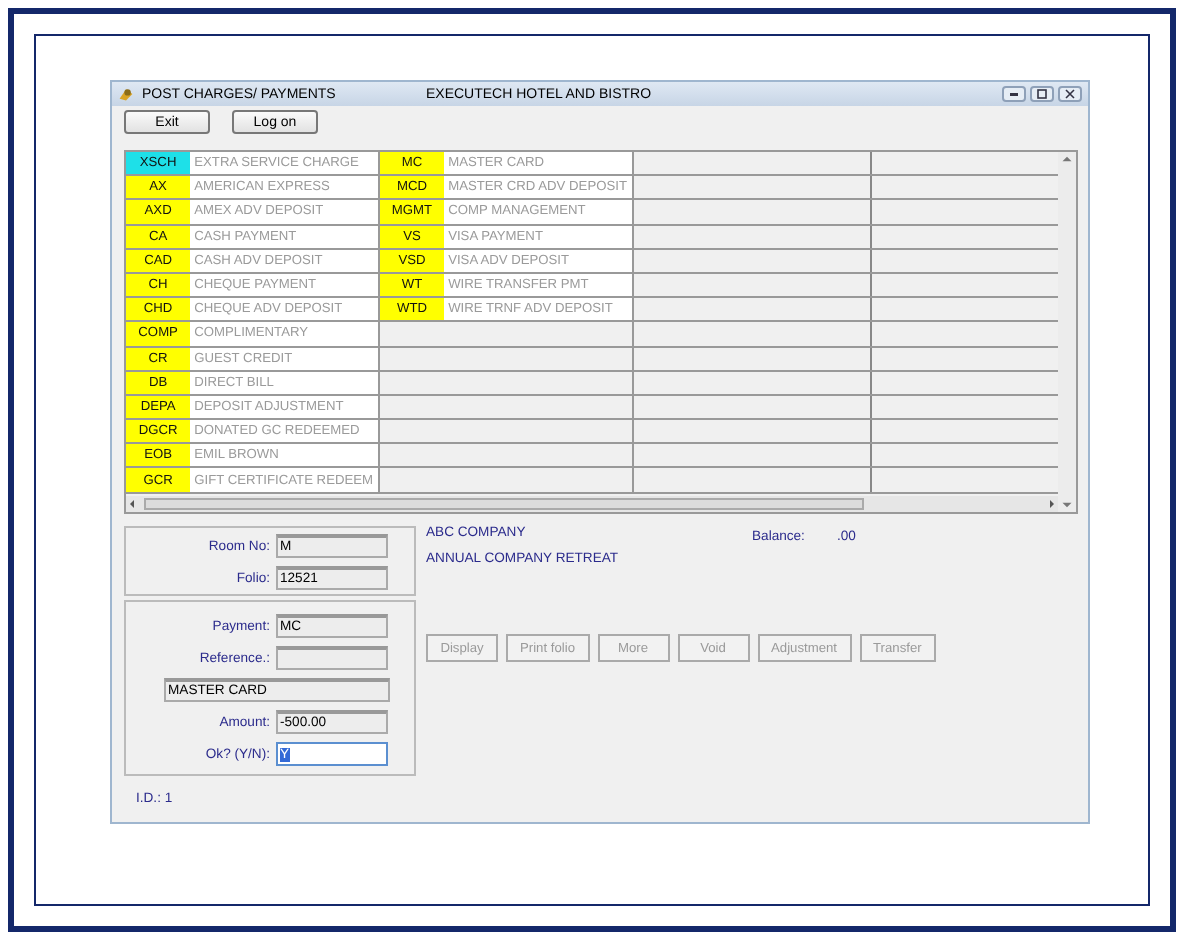 The height and width of the screenshot is (952, 1196). What do you see at coordinates (1067, 159) in the screenshot?
I see `scroll-up-icon` at bounding box center [1067, 159].